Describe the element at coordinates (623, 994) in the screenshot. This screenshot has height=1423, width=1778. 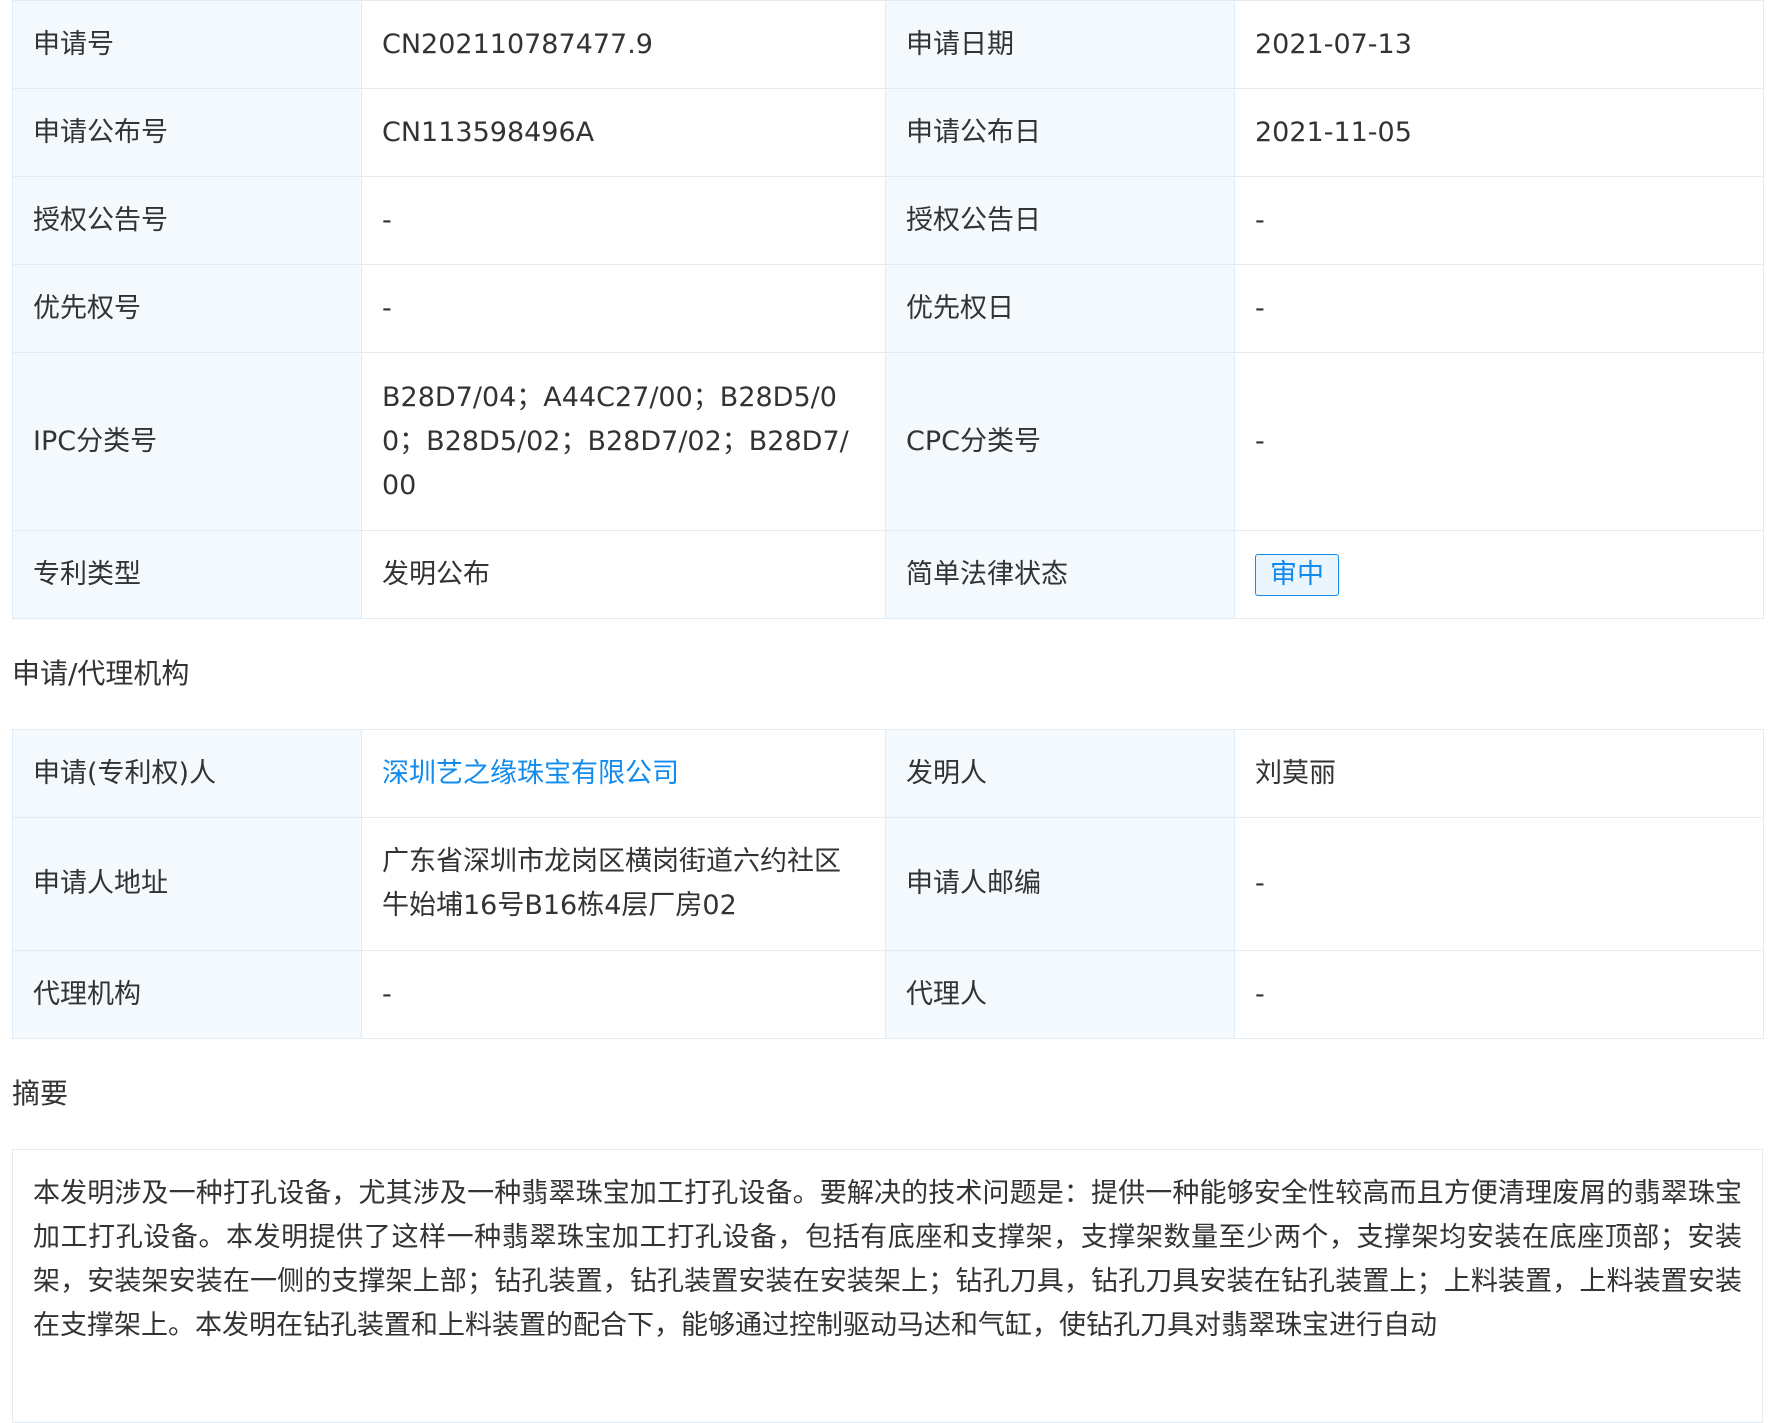
I see `agency-value: -` at that location.